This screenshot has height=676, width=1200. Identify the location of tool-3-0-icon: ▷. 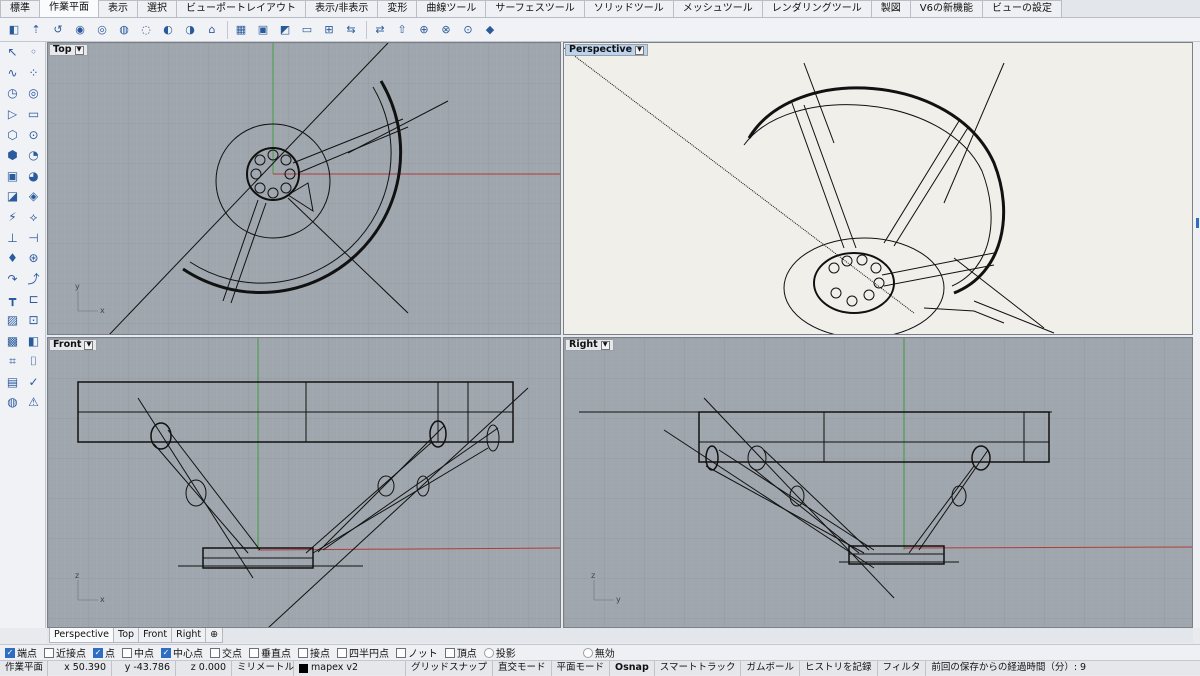
(12, 114).